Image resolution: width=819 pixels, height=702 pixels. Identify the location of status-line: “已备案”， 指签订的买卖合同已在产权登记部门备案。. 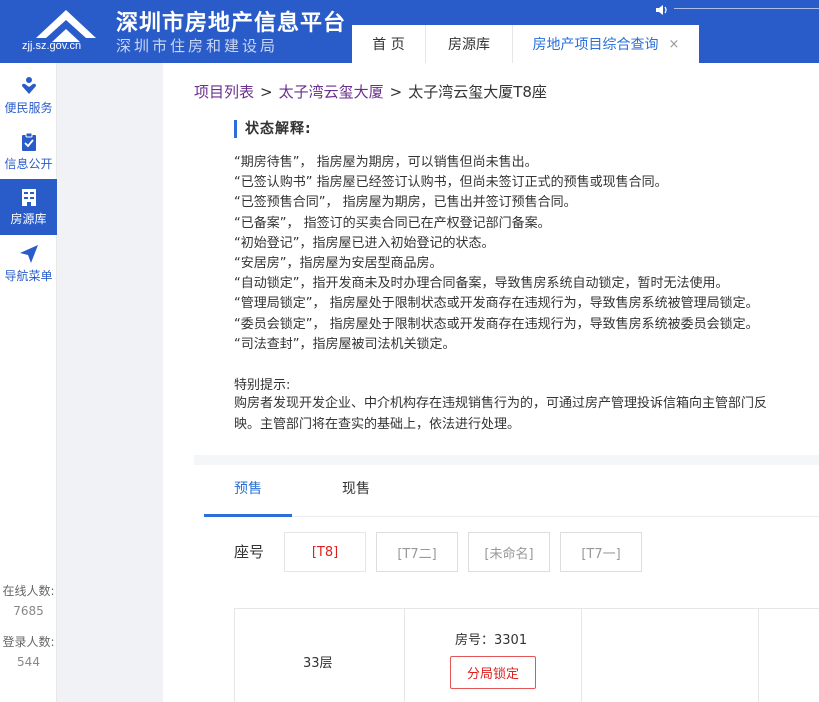
(392, 223).